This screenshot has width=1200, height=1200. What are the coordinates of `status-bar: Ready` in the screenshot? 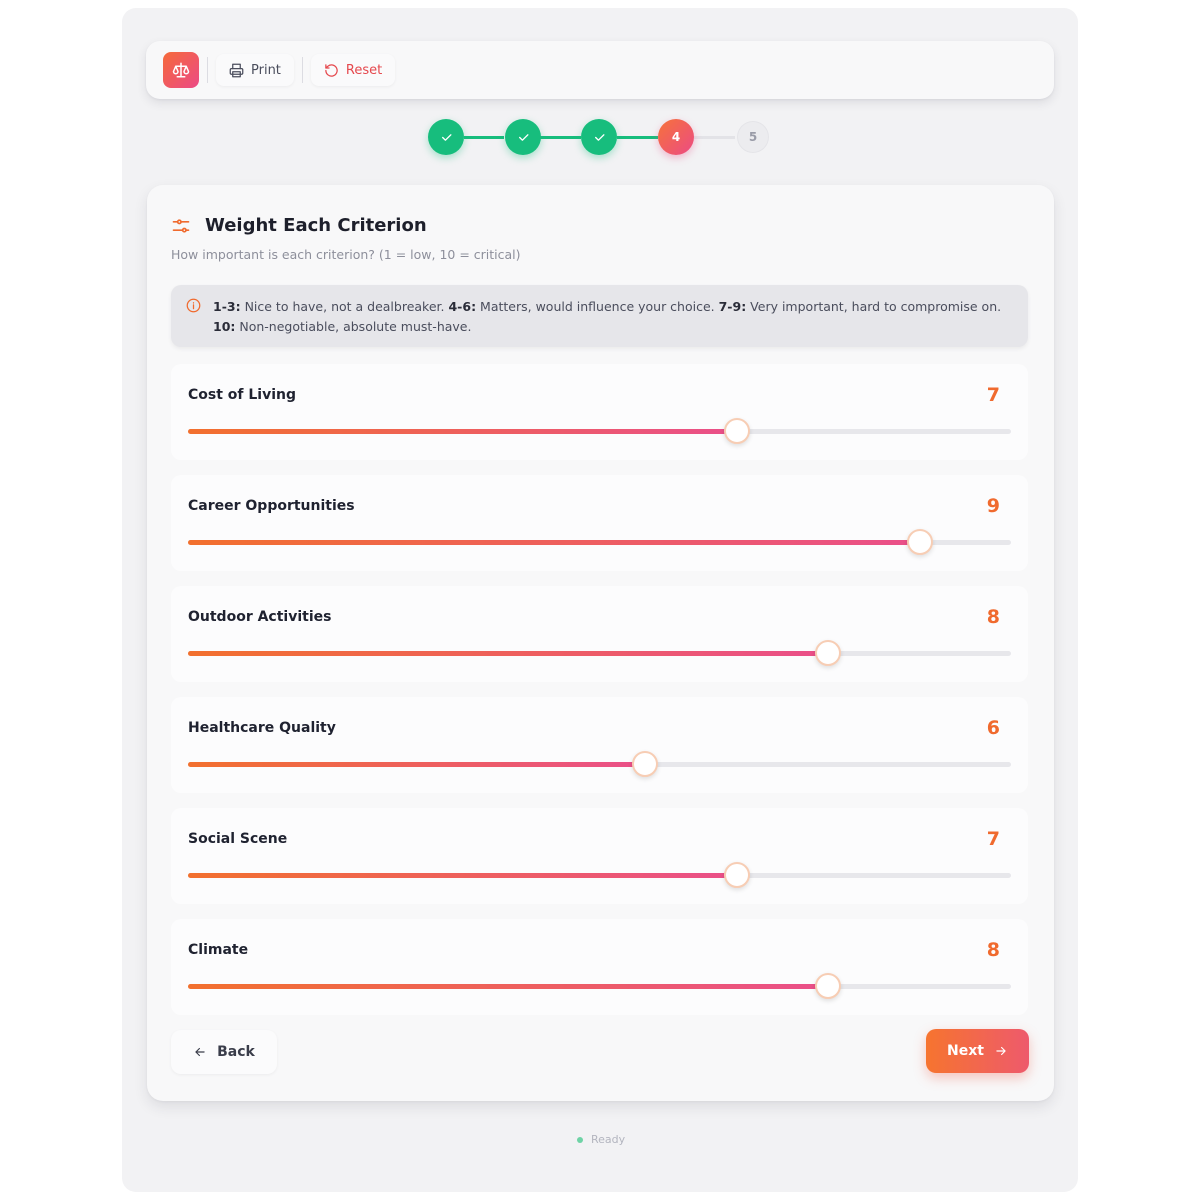 It's located at (601, 1139).